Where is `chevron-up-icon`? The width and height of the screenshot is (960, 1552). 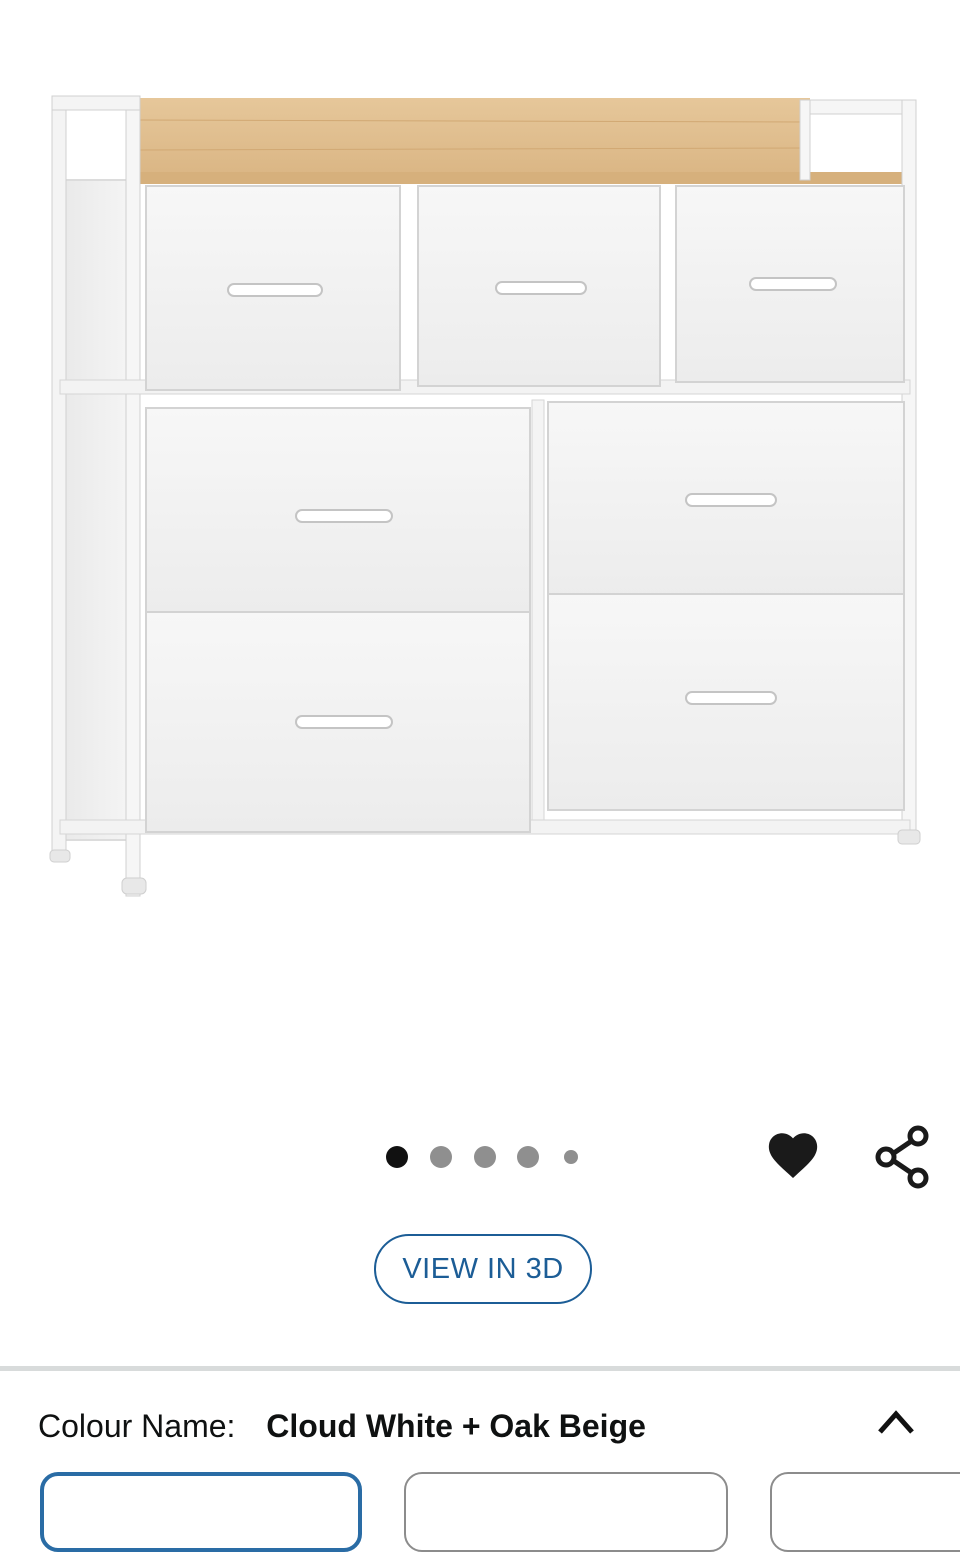
chevron-up-icon is located at coordinates (896, 1422).